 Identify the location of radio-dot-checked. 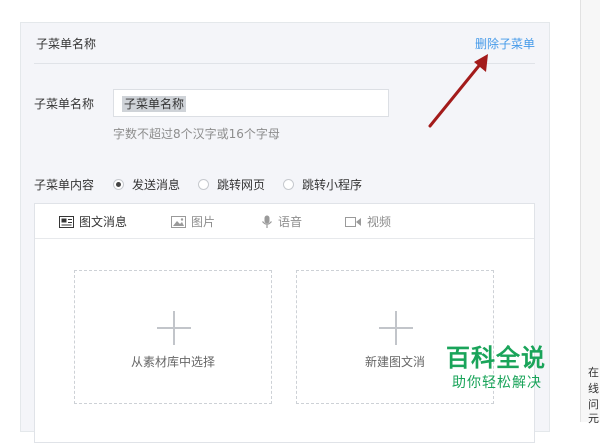
(118, 184).